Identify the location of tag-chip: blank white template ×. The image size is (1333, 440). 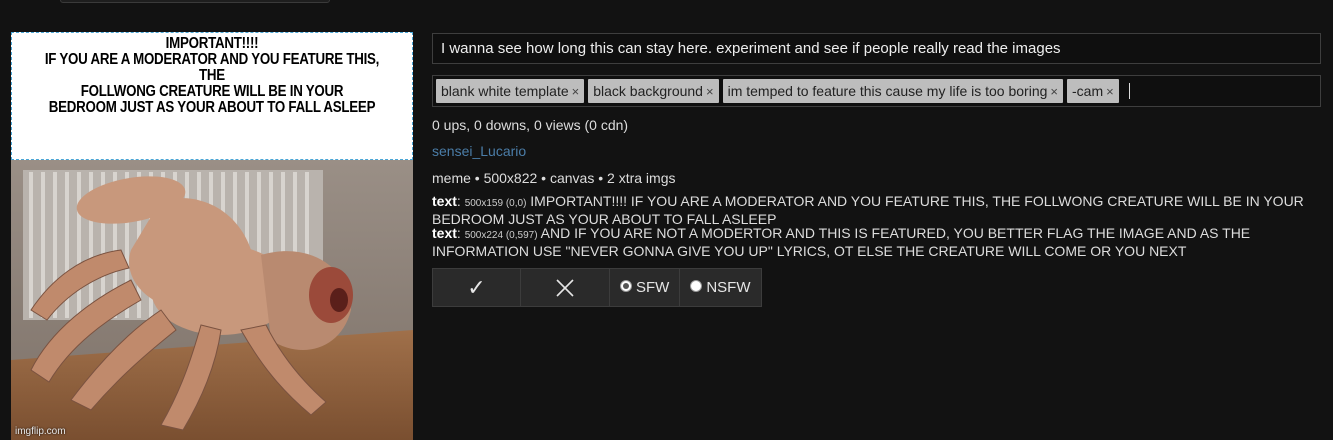
(510, 91).